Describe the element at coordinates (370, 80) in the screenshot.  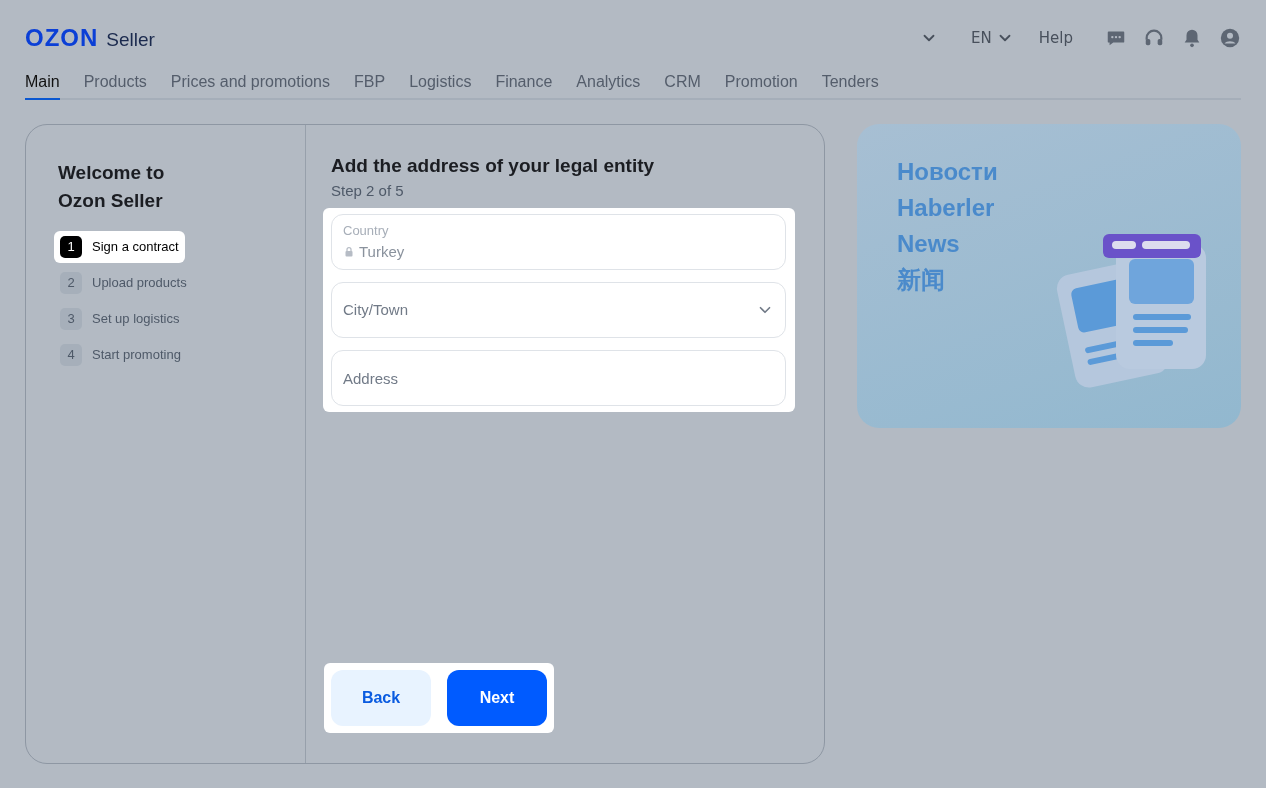
I see `nav-tab: FBP` at that location.